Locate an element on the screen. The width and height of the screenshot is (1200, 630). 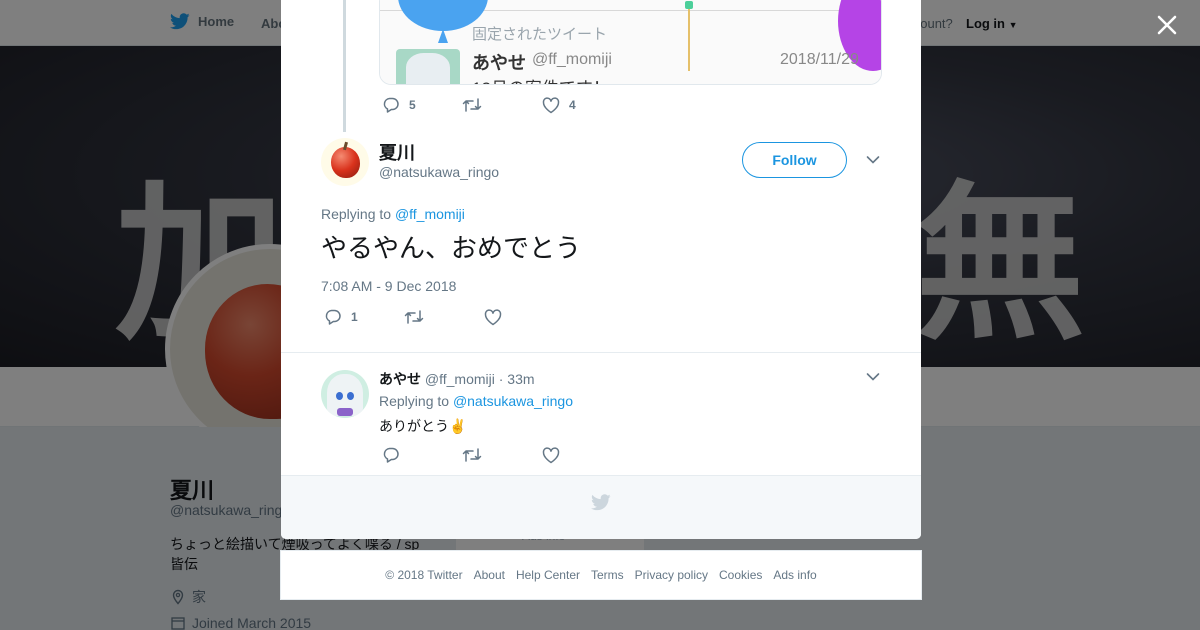
replying-to-link: @natsukawa_ringo is located at coordinates (513, 401).